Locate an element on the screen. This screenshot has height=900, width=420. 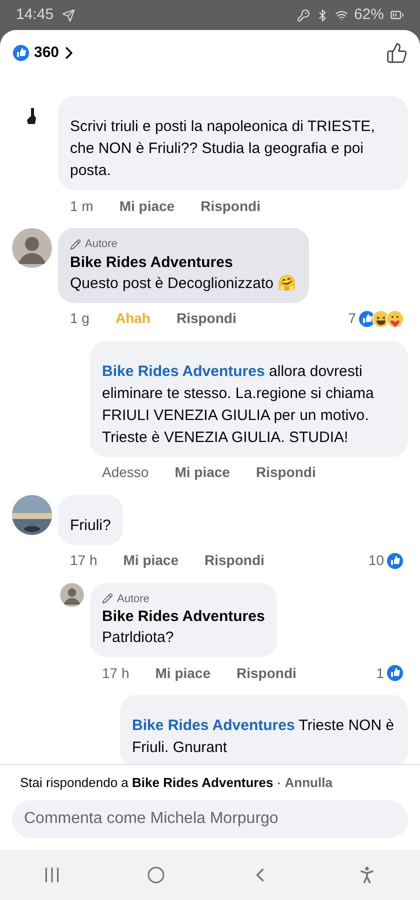
user-silhouette-icon is located at coordinates (32, 116).